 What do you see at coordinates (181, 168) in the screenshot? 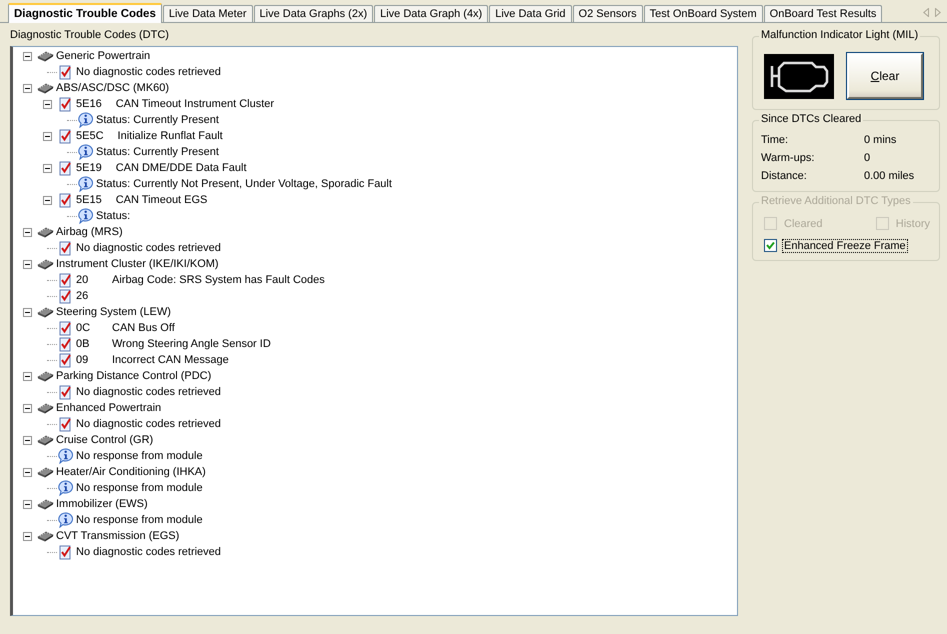
I see `fault-description: CAN DME/DDE Data Fault` at bounding box center [181, 168].